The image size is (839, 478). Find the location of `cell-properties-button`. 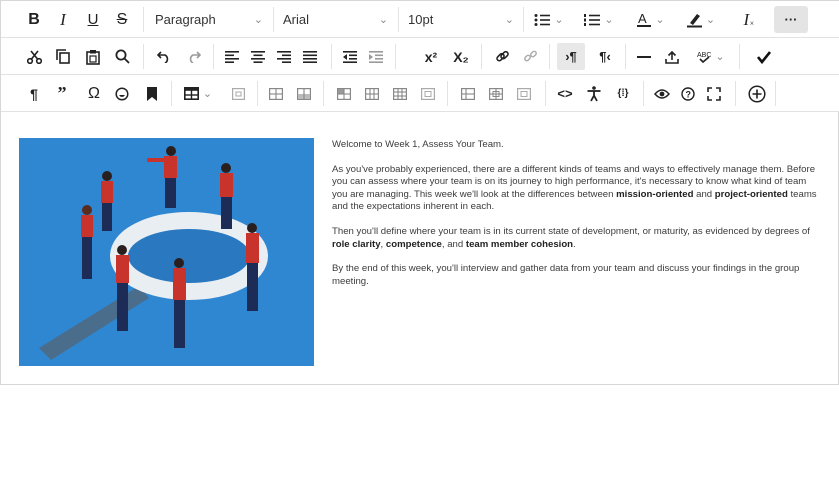

cell-properties-button is located at coordinates (524, 93).